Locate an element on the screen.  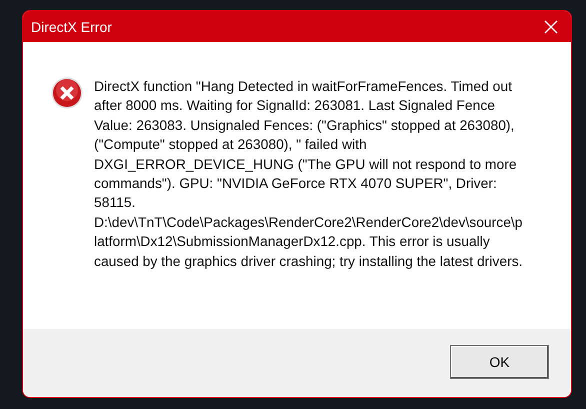
error-icon is located at coordinates (67, 93).